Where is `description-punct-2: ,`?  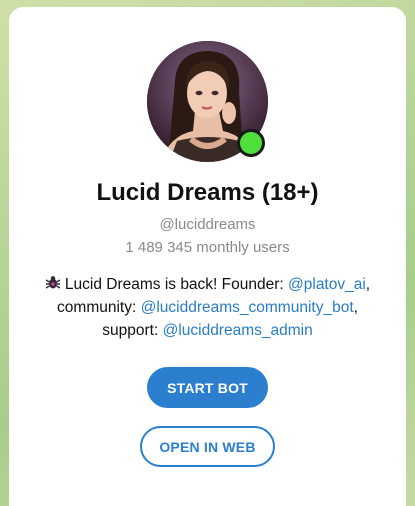
description-punct-2: , is located at coordinates (355, 307).